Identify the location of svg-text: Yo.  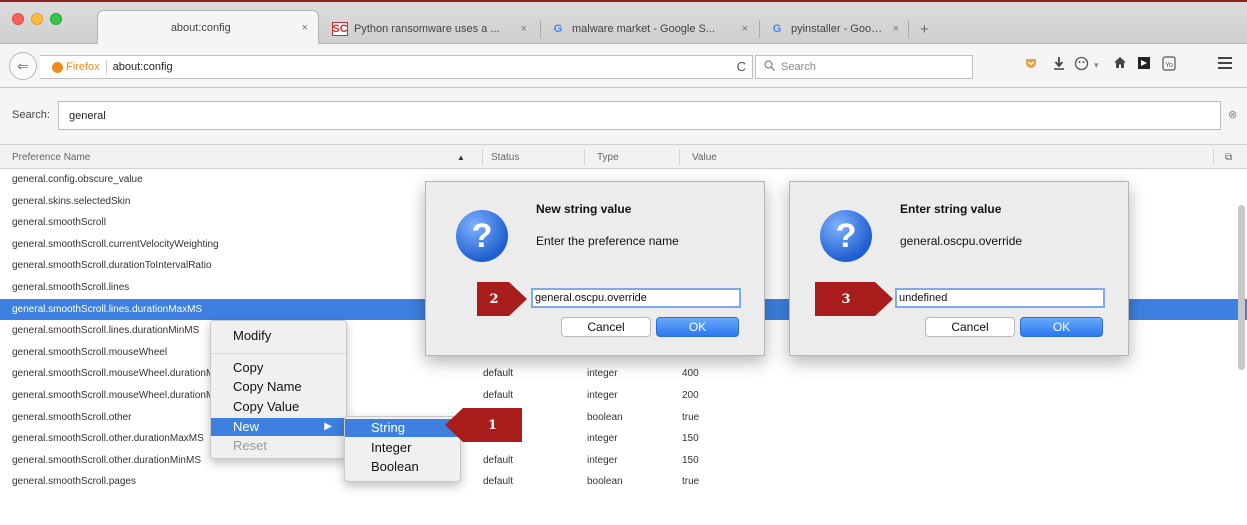
(1169, 65).